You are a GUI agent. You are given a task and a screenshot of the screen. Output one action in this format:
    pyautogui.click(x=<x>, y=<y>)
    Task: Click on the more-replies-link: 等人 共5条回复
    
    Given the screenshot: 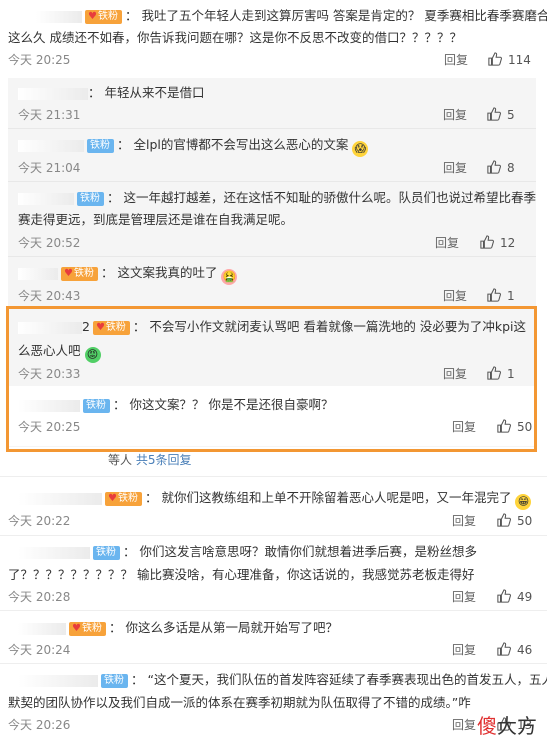 What is the action you would take?
    pyautogui.click(x=149, y=460)
    